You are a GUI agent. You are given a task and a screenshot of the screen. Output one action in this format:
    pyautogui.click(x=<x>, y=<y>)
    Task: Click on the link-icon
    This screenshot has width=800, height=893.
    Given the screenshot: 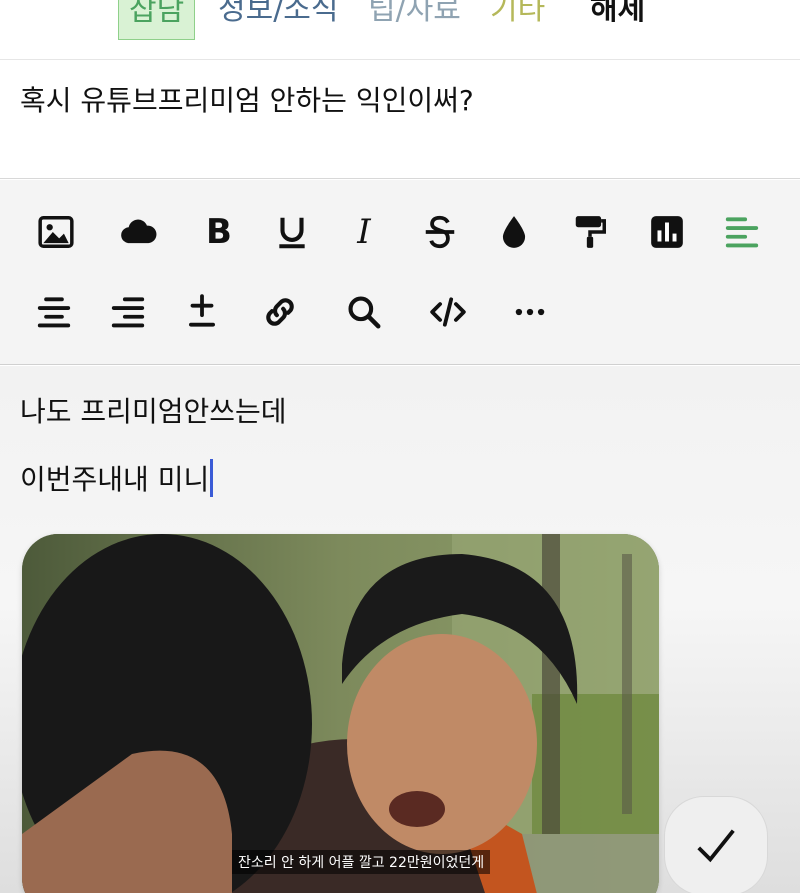 What is the action you would take?
    pyautogui.click(x=280, y=312)
    